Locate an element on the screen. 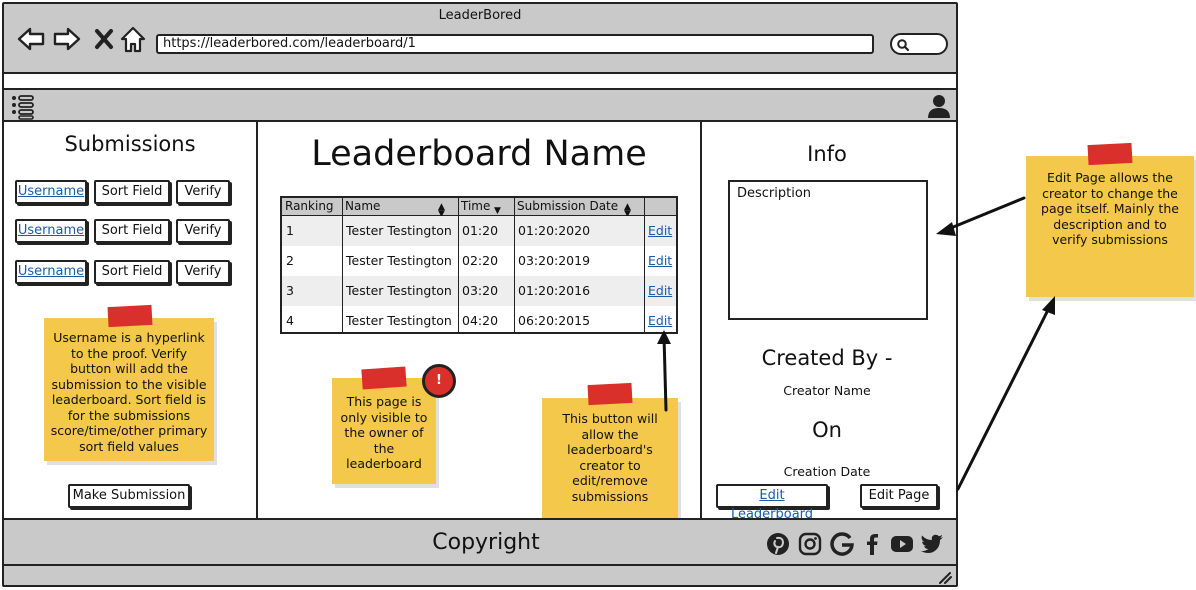 The image size is (1196, 590). cell-rank: 3 is located at coordinates (290, 290).